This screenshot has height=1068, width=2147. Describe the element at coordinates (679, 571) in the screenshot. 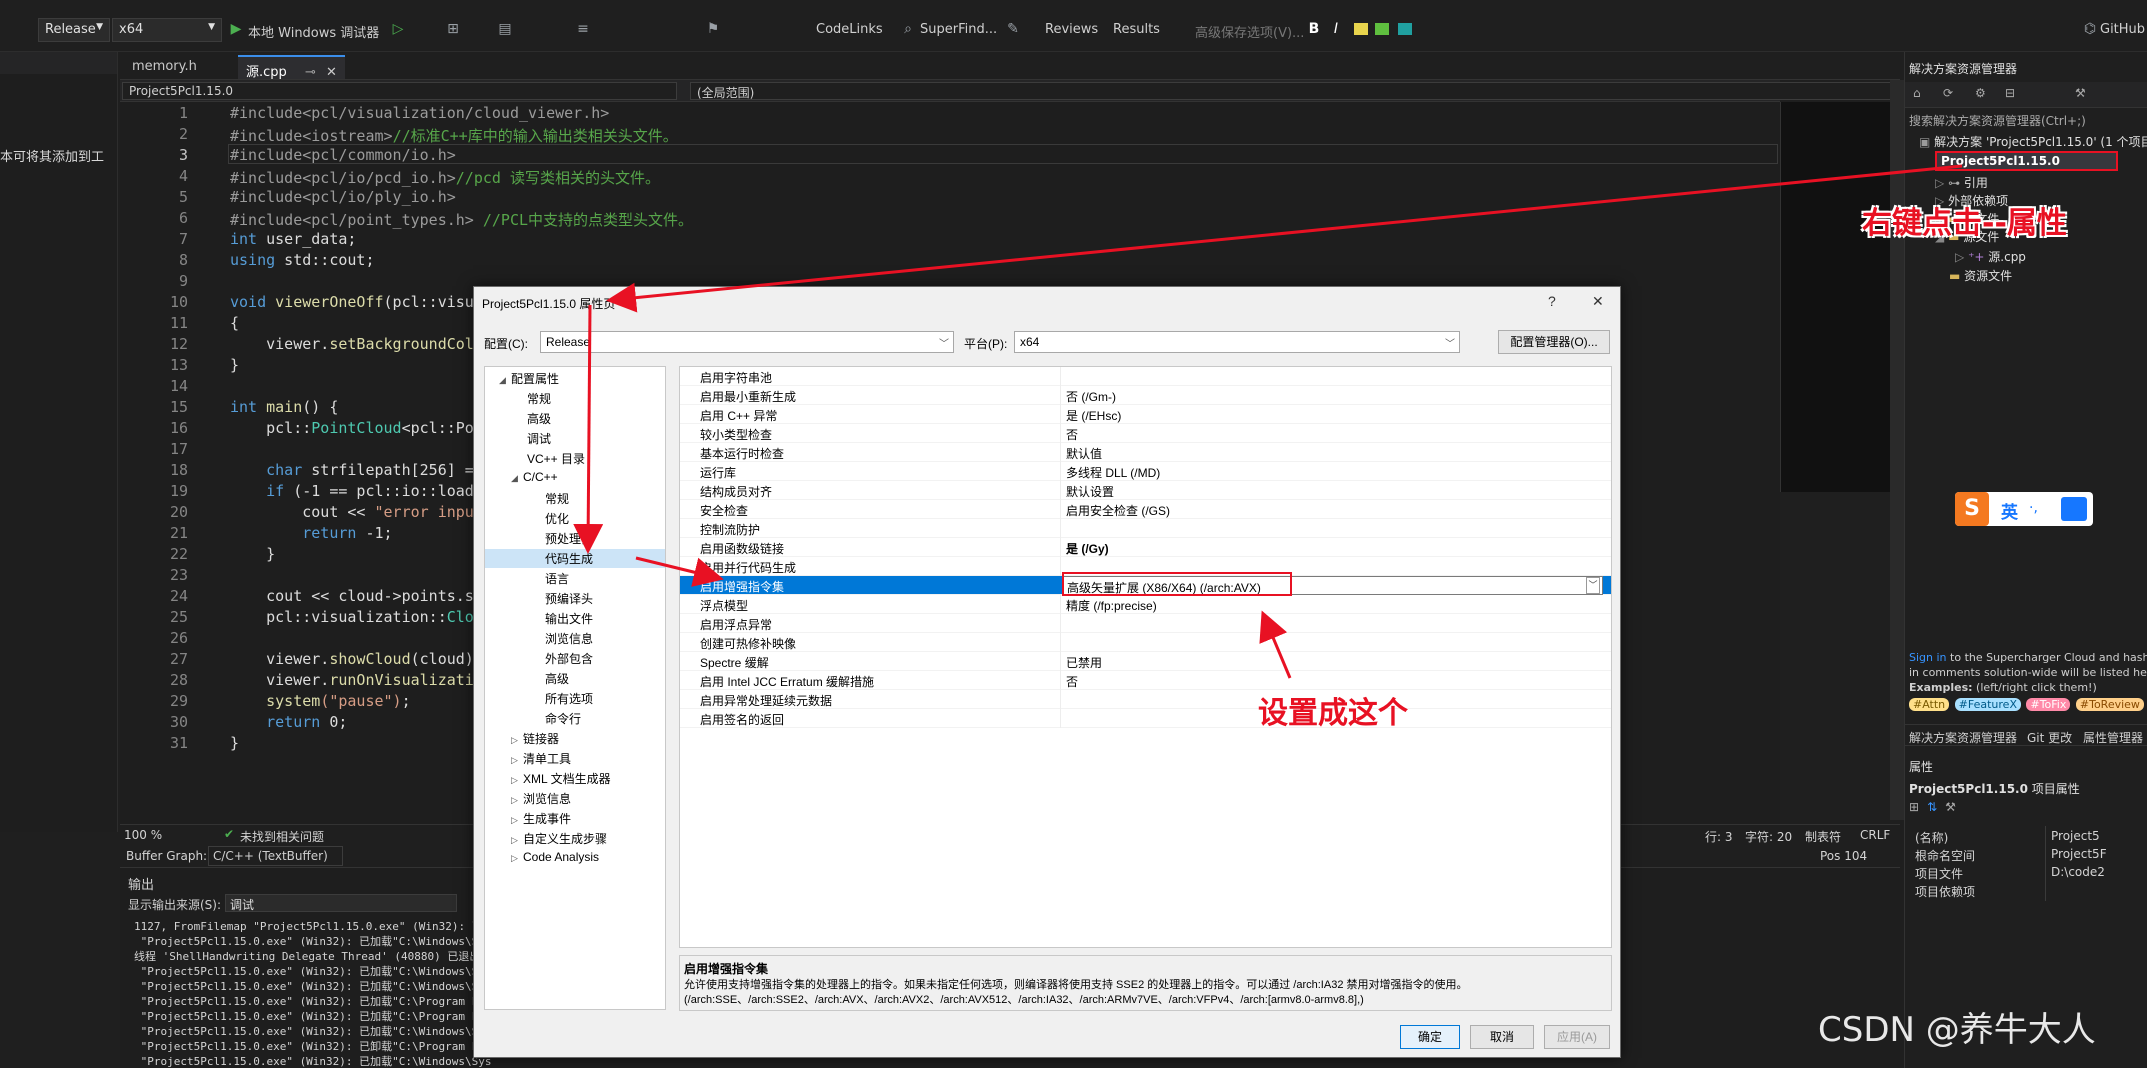

I see `arrow-codegen-to-option` at that location.